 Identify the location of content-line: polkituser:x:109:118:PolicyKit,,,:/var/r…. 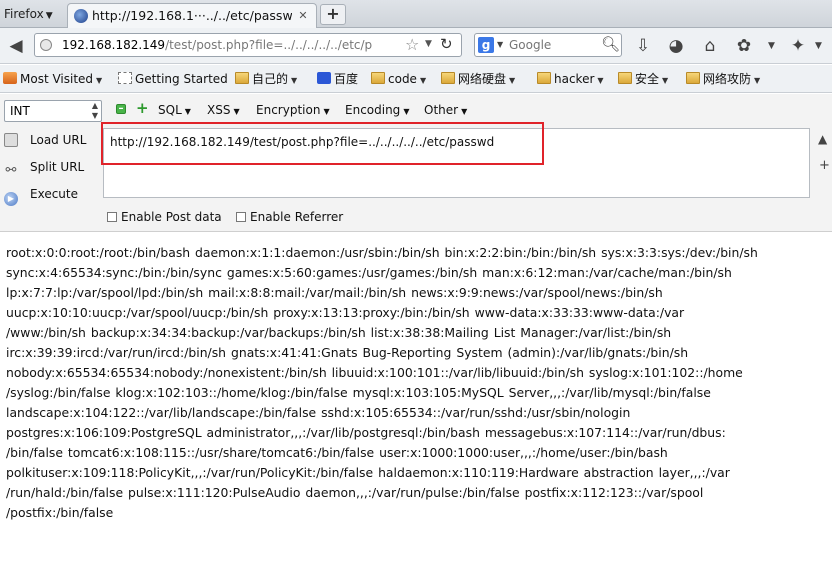
(368, 472).